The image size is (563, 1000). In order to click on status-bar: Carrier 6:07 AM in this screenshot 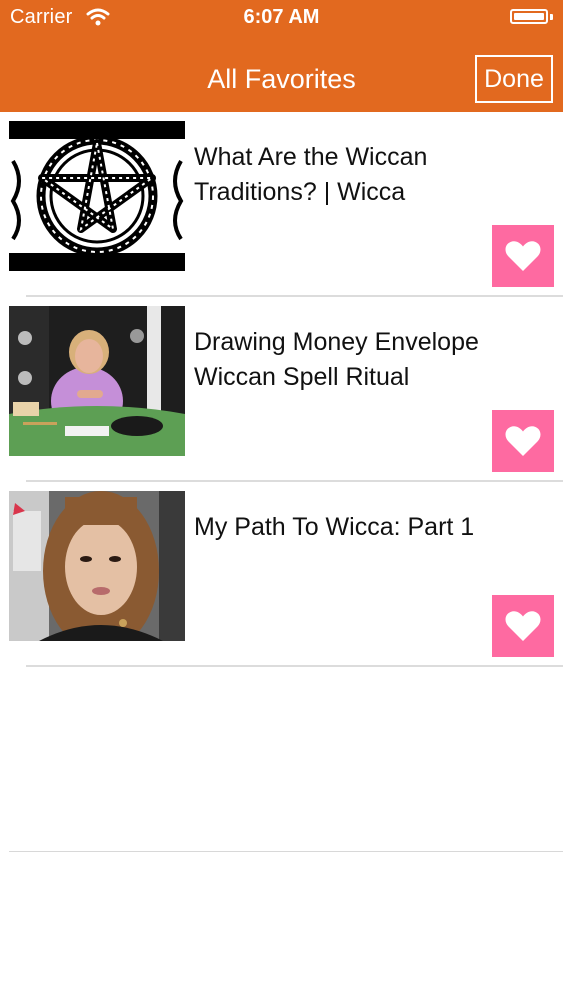, I will do `click(281, 19)`.